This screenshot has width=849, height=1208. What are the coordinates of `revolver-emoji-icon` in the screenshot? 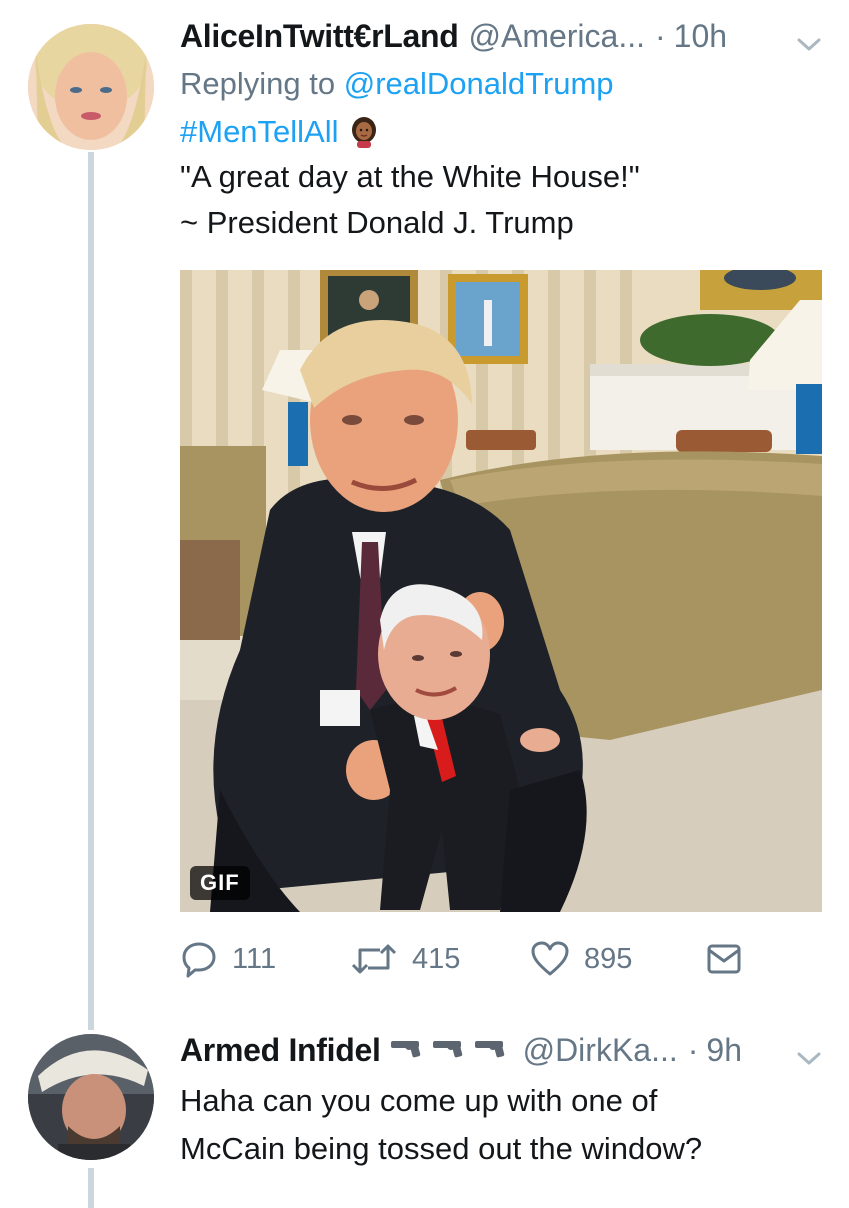 It's located at (447, 1049).